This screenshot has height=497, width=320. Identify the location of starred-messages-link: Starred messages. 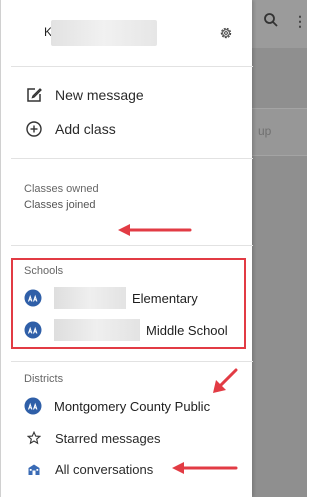
(92, 438).